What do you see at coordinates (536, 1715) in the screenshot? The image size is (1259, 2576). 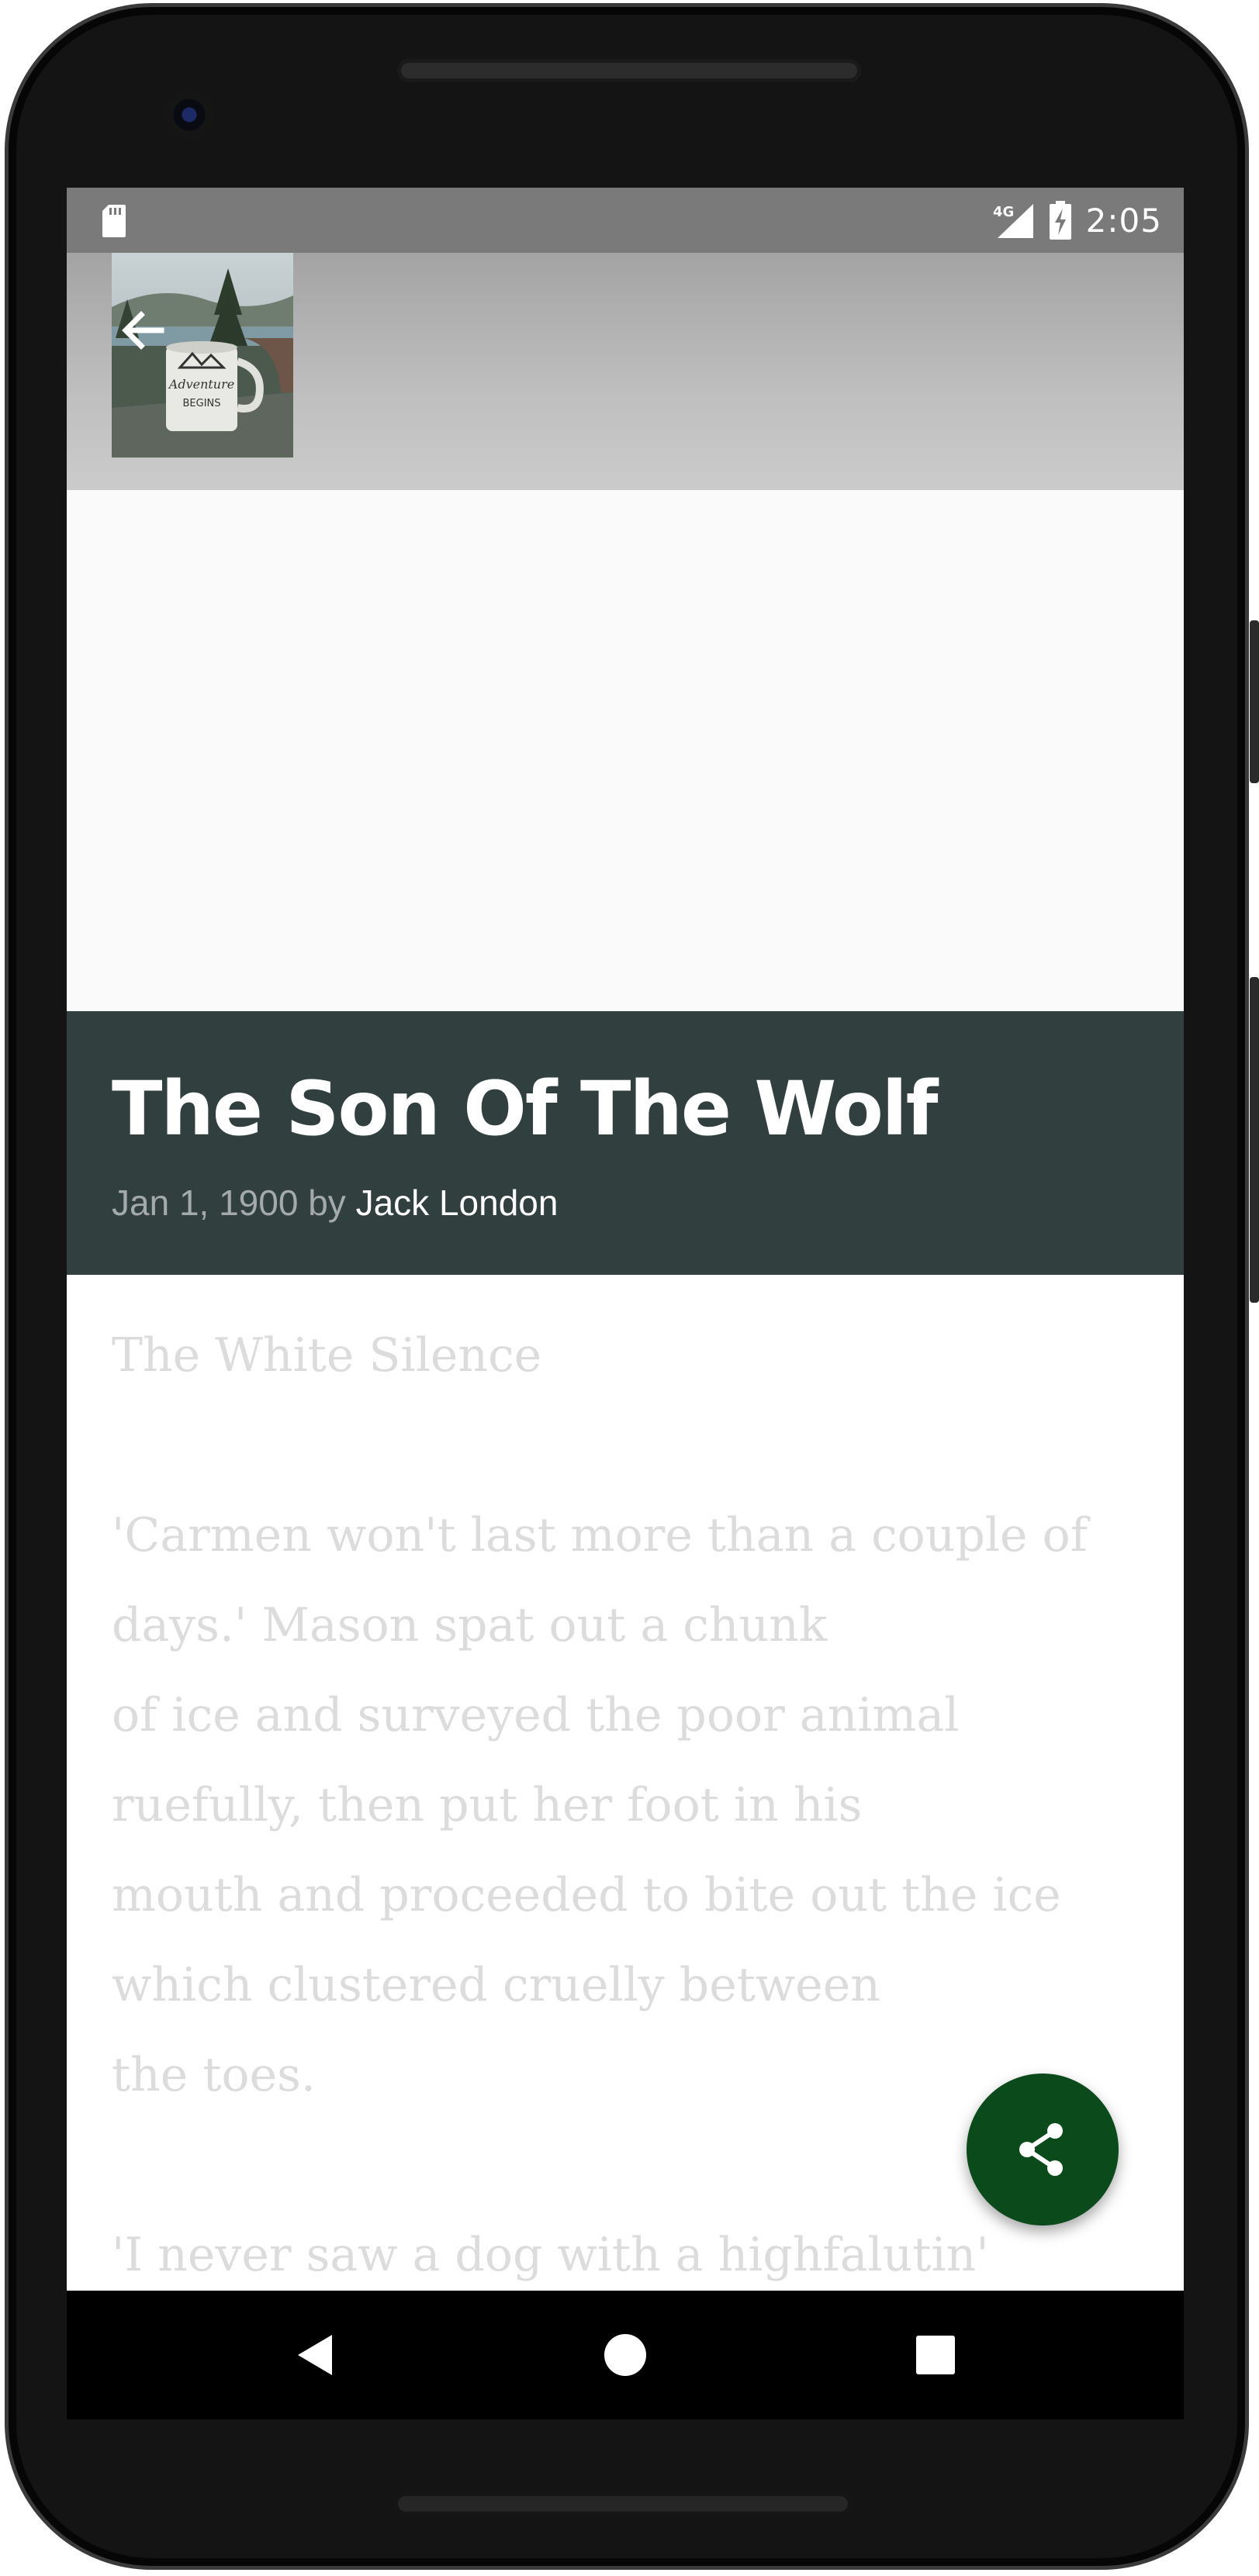 I see `text-line: of ice and surveyed the poor animal` at bounding box center [536, 1715].